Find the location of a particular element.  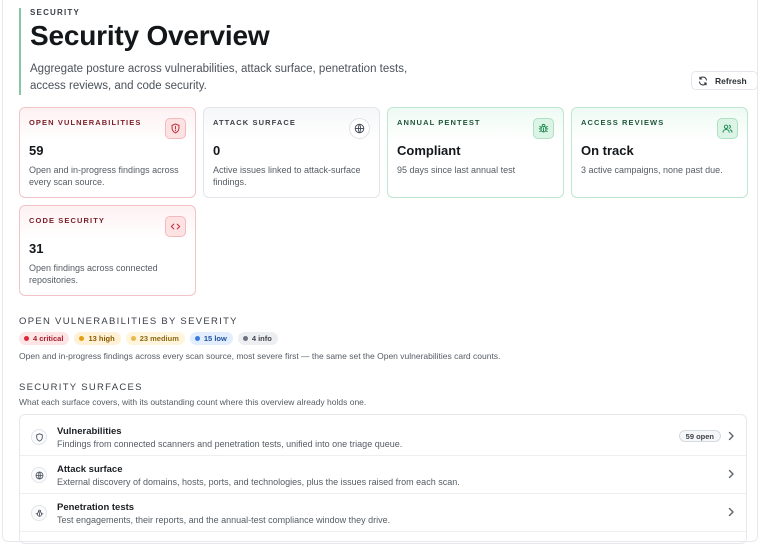

card-label: CODE SECURITY is located at coordinates (67, 220).